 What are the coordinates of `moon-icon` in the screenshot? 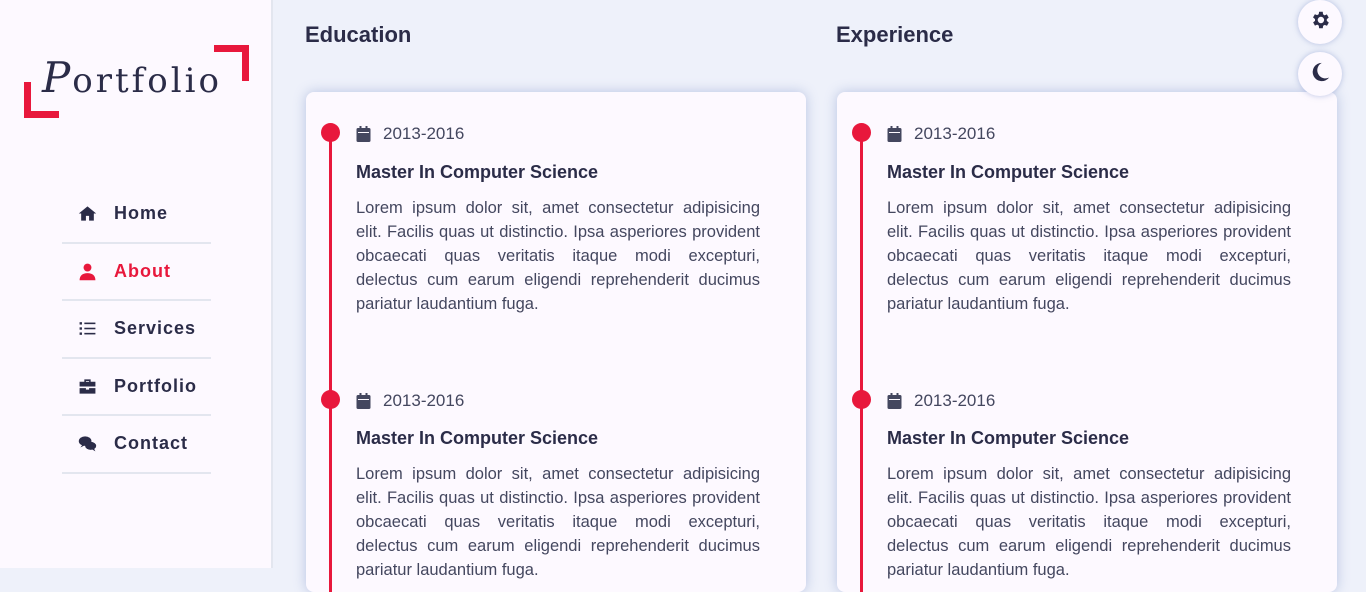 It's located at (1320, 74).